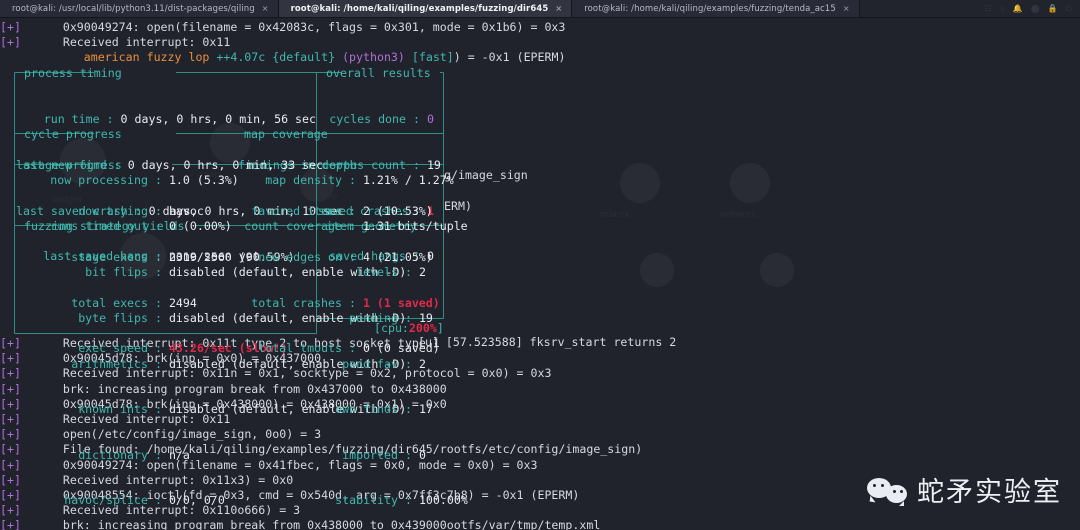 Image resolution: width=1080 pixels, height=530 pixels. I want to click on row-label: own finds, so click(366, 409).